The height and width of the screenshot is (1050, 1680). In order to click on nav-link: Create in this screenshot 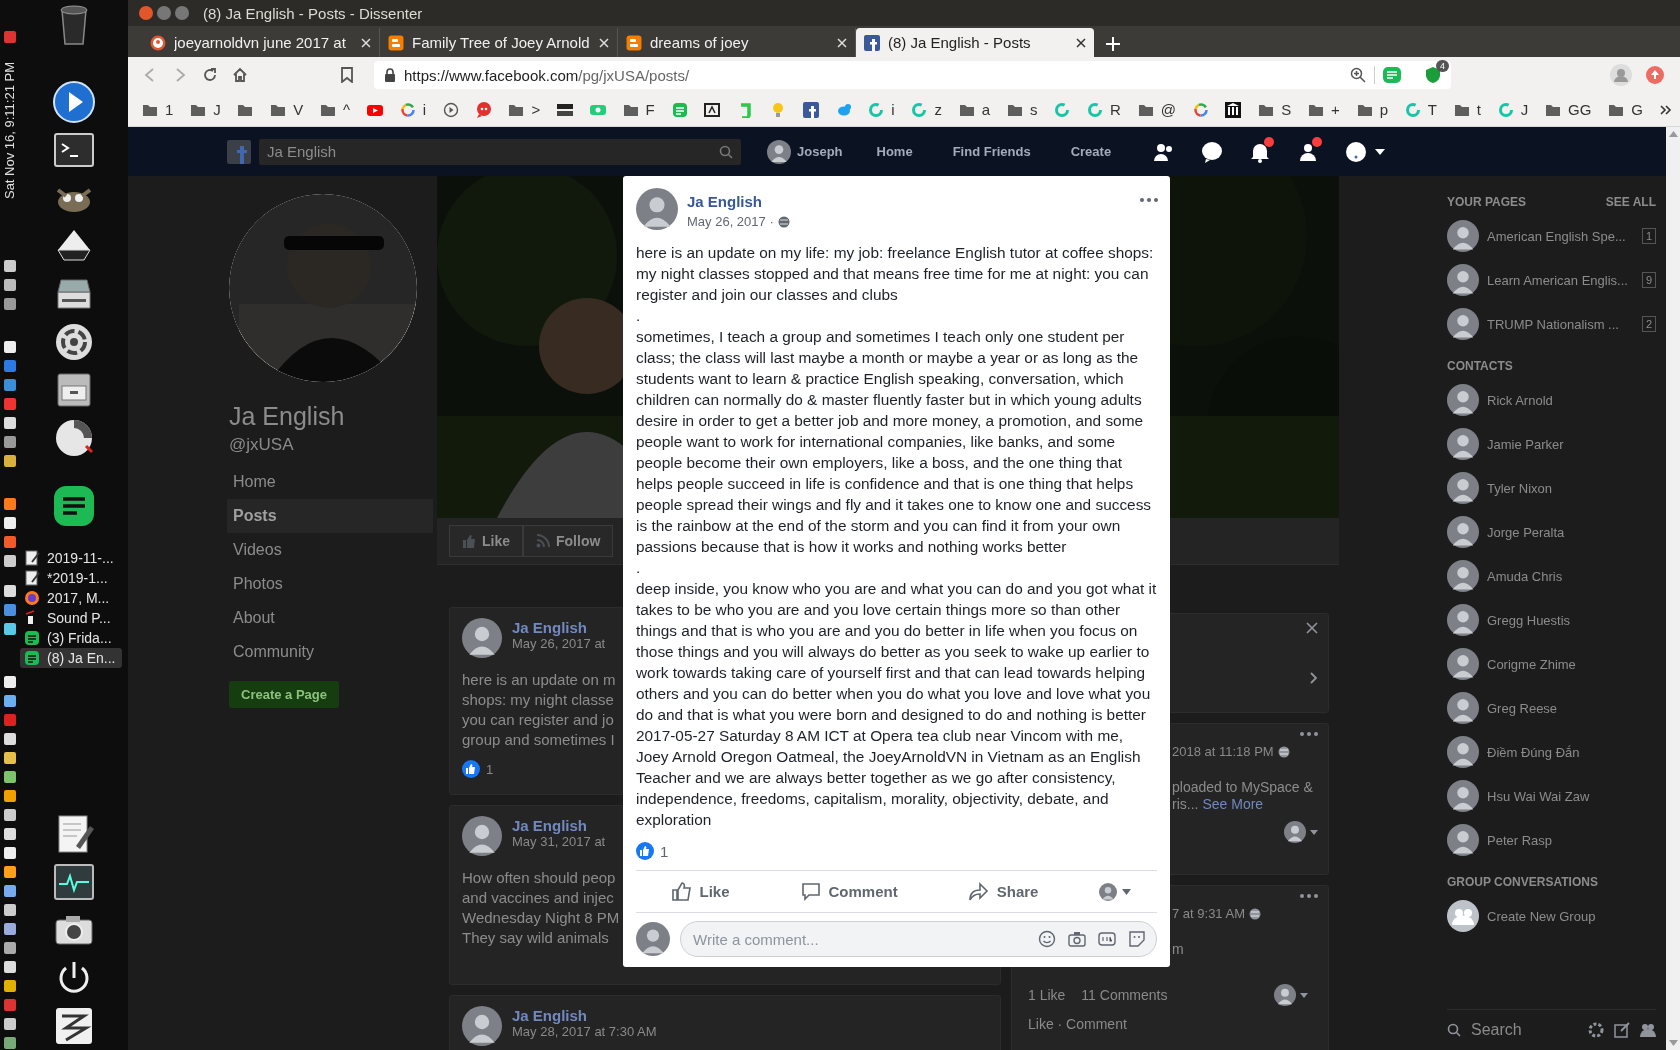, I will do `click(1091, 151)`.